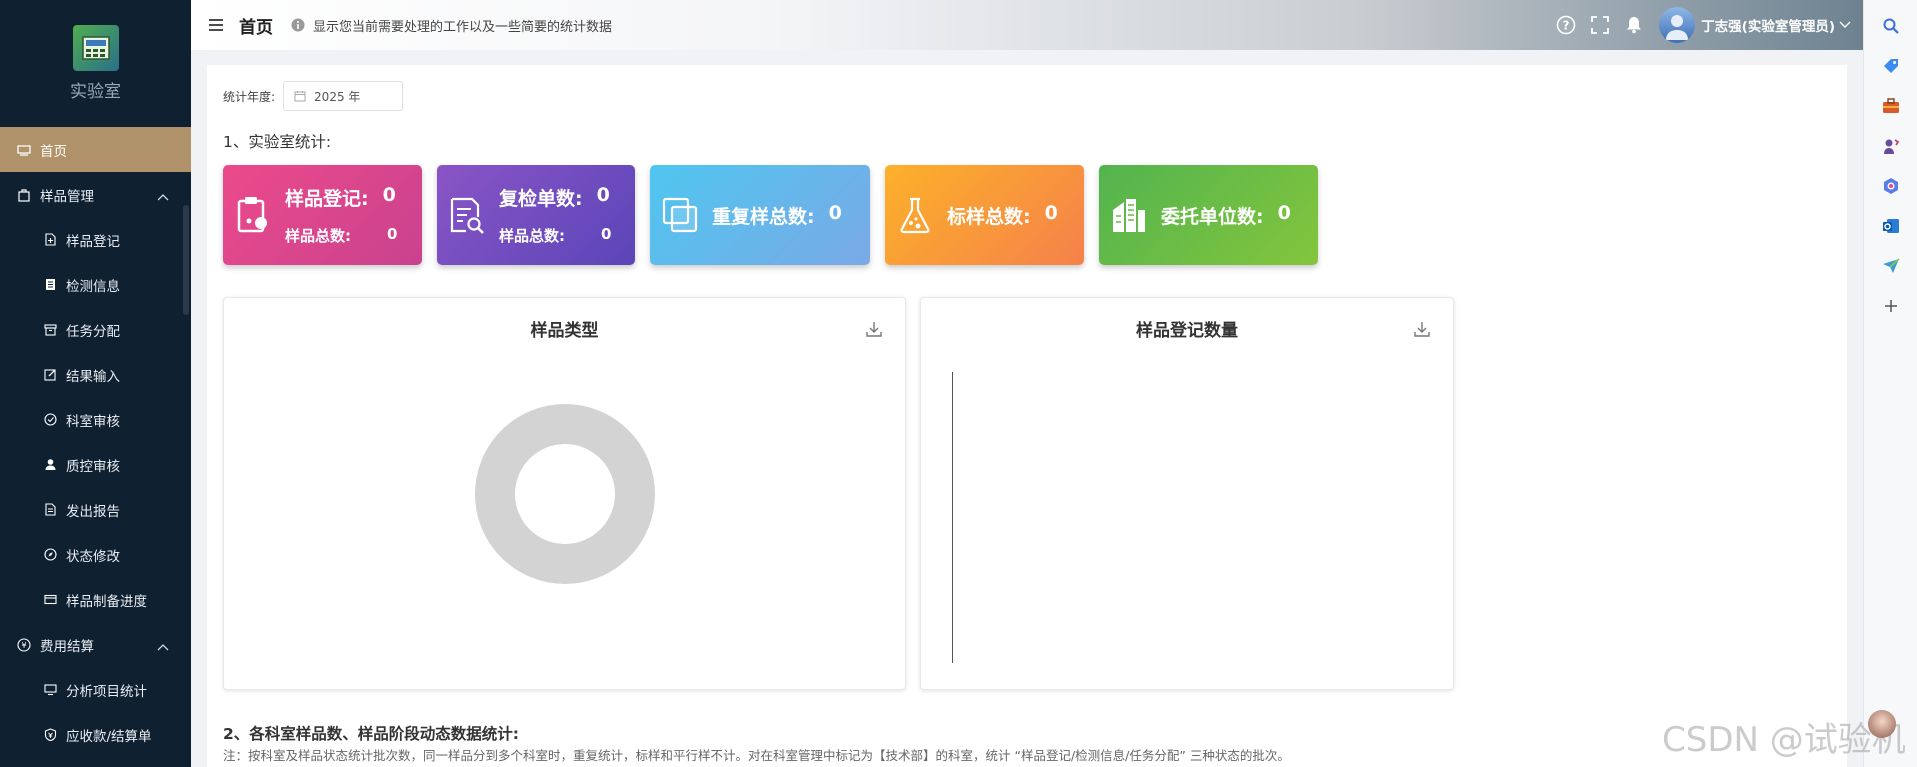  Describe the element at coordinates (95, 92) in the screenshot. I see `logo-text: 实验室` at that location.